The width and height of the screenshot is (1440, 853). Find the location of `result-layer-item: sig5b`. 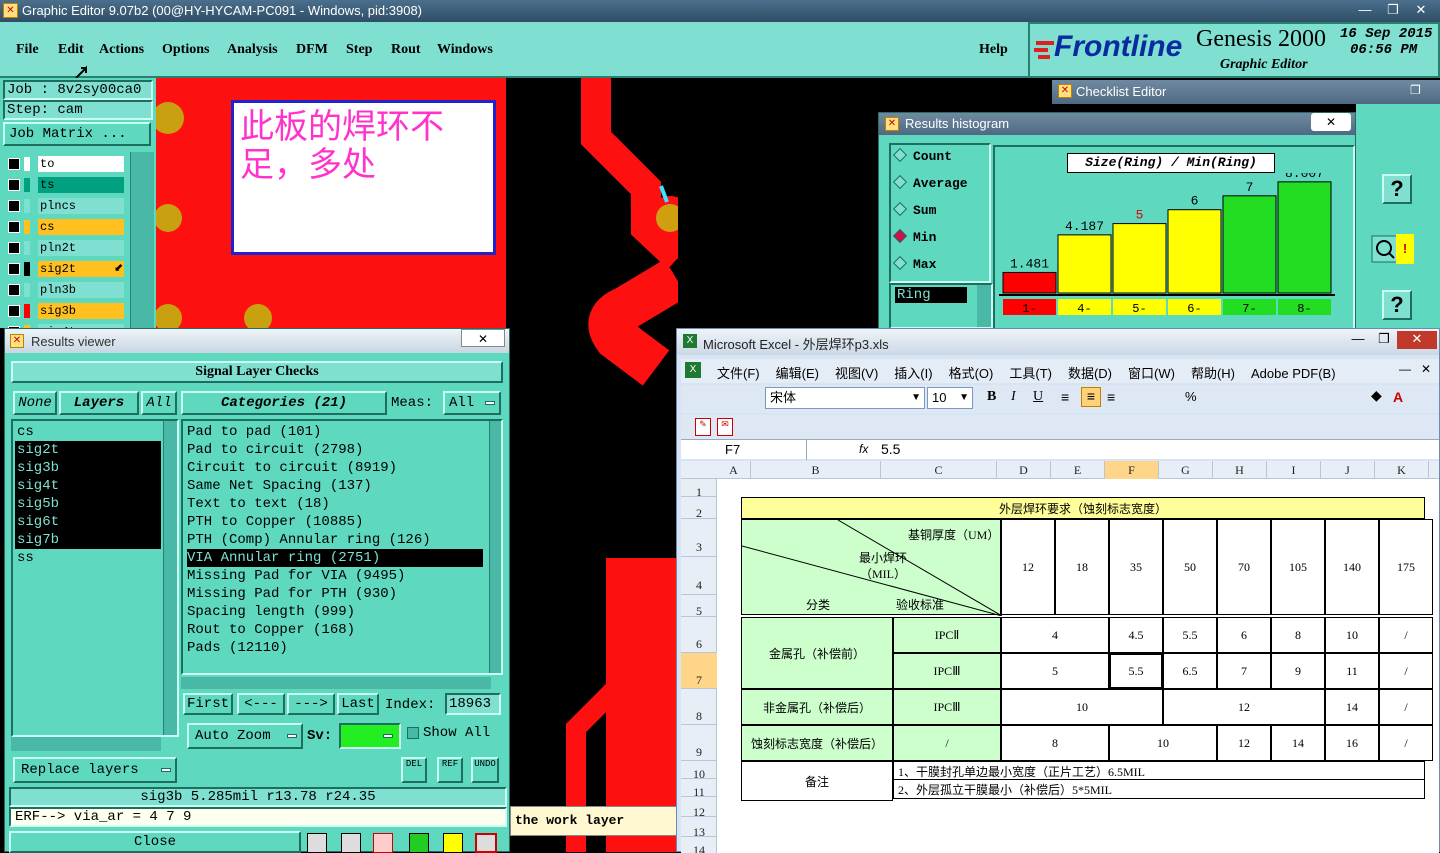

result-layer-item: sig5b is located at coordinates (88, 504).